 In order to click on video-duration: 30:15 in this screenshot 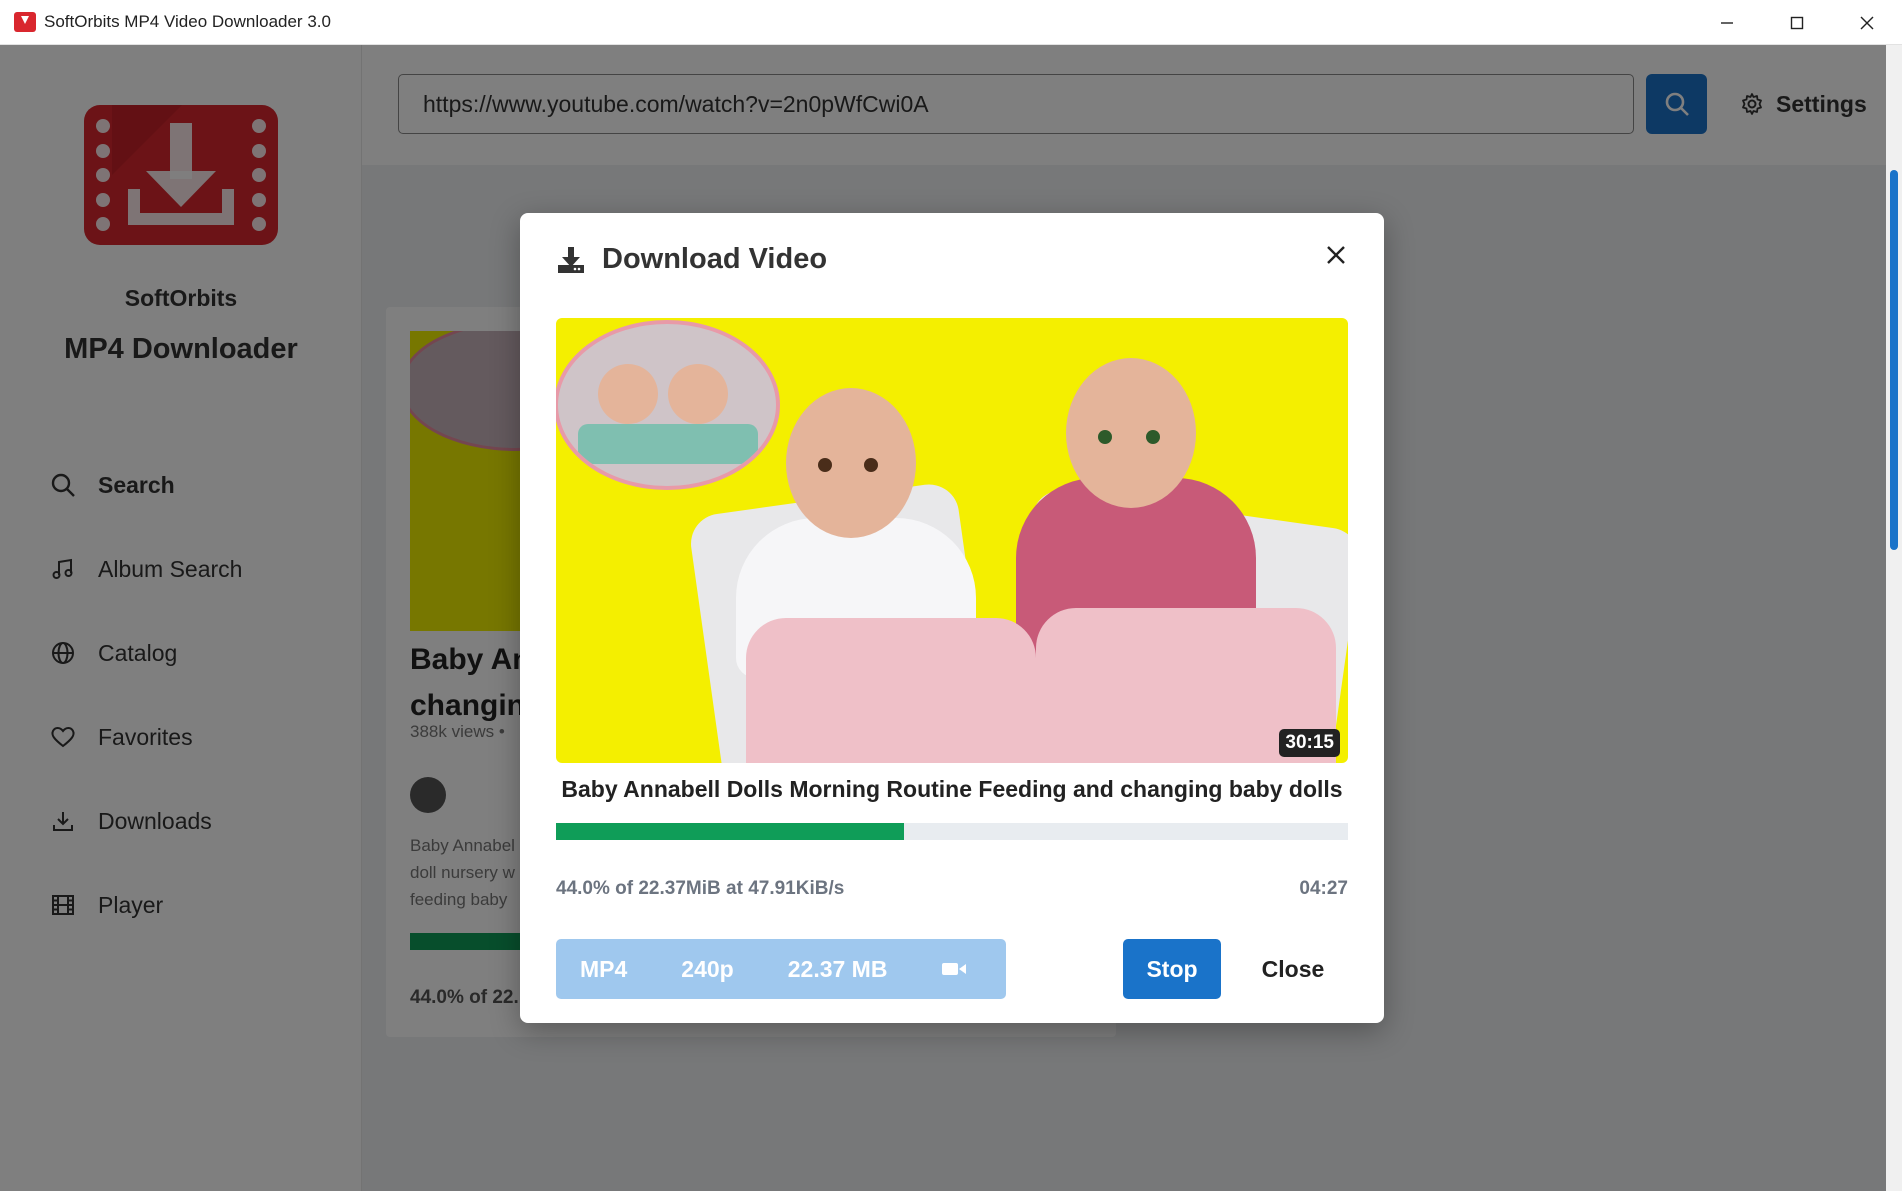, I will do `click(1309, 743)`.